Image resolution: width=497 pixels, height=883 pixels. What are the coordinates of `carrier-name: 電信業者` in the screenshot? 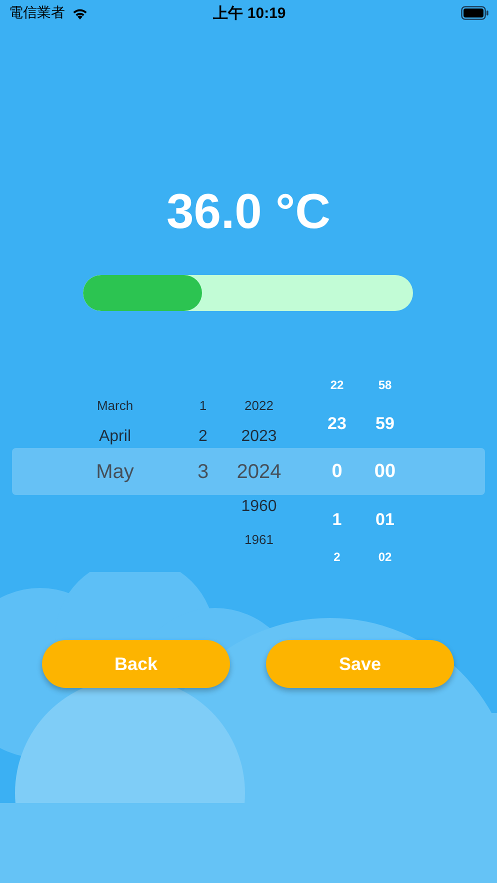 It's located at (37, 13).